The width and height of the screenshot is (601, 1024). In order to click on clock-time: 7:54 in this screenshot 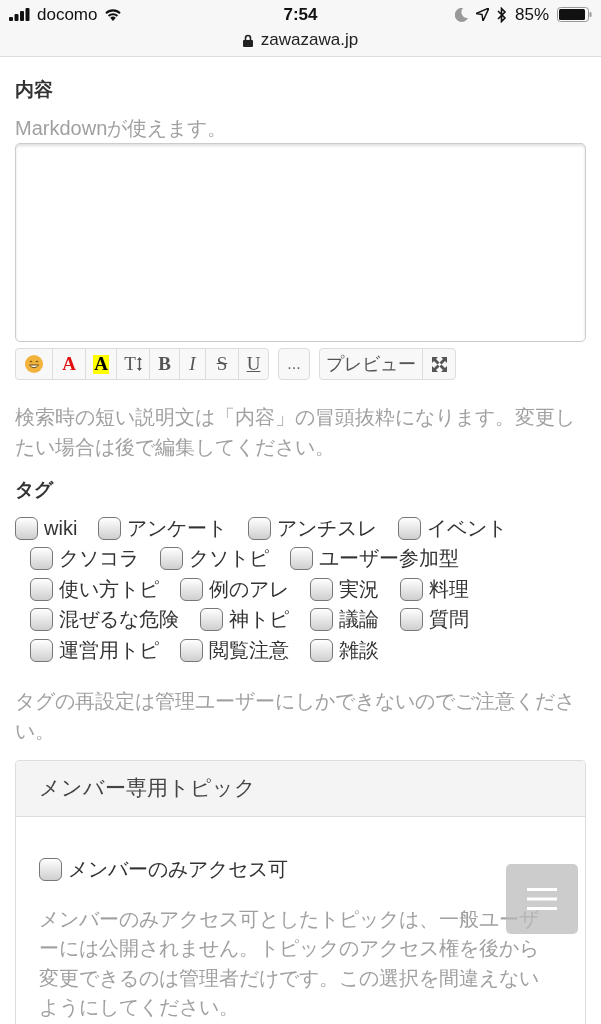, I will do `click(300, 14)`.